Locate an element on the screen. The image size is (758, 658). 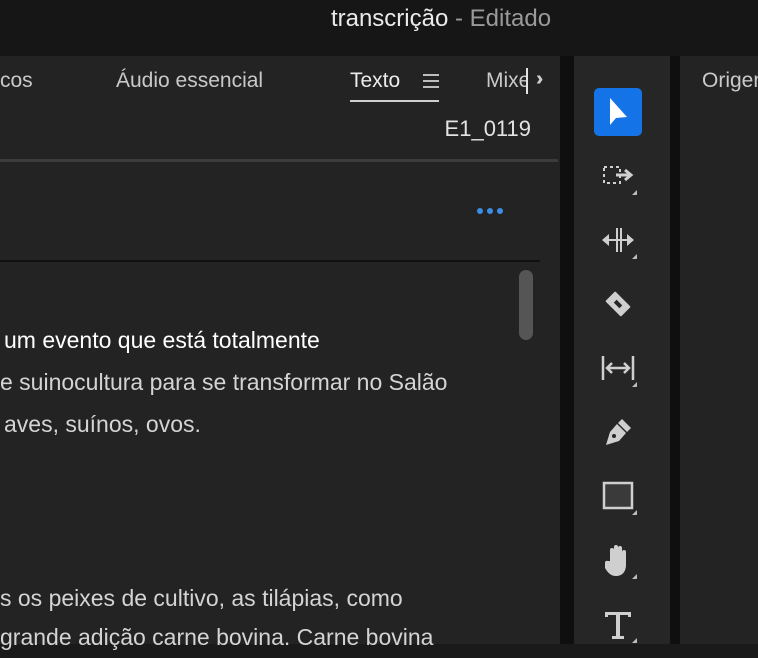
hand-tool is located at coordinates (618, 560).